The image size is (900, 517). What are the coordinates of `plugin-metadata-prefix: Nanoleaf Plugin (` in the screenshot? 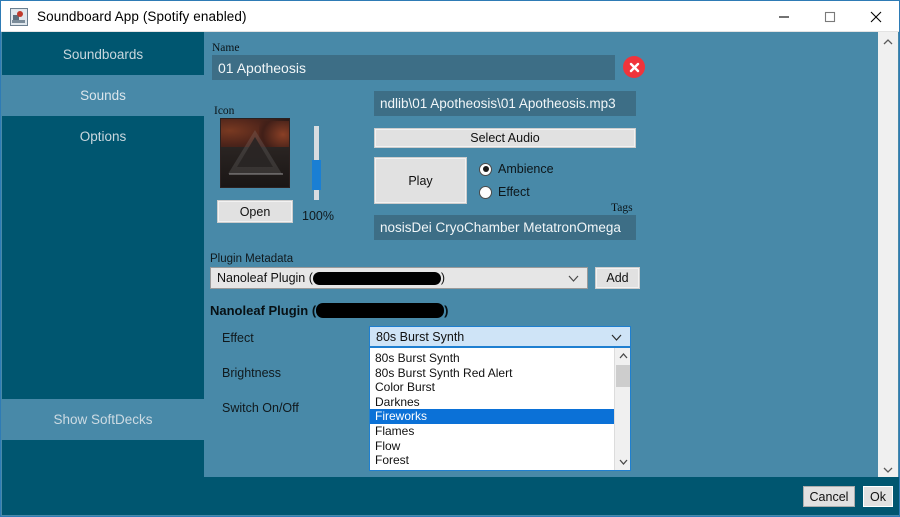 It's located at (265, 278).